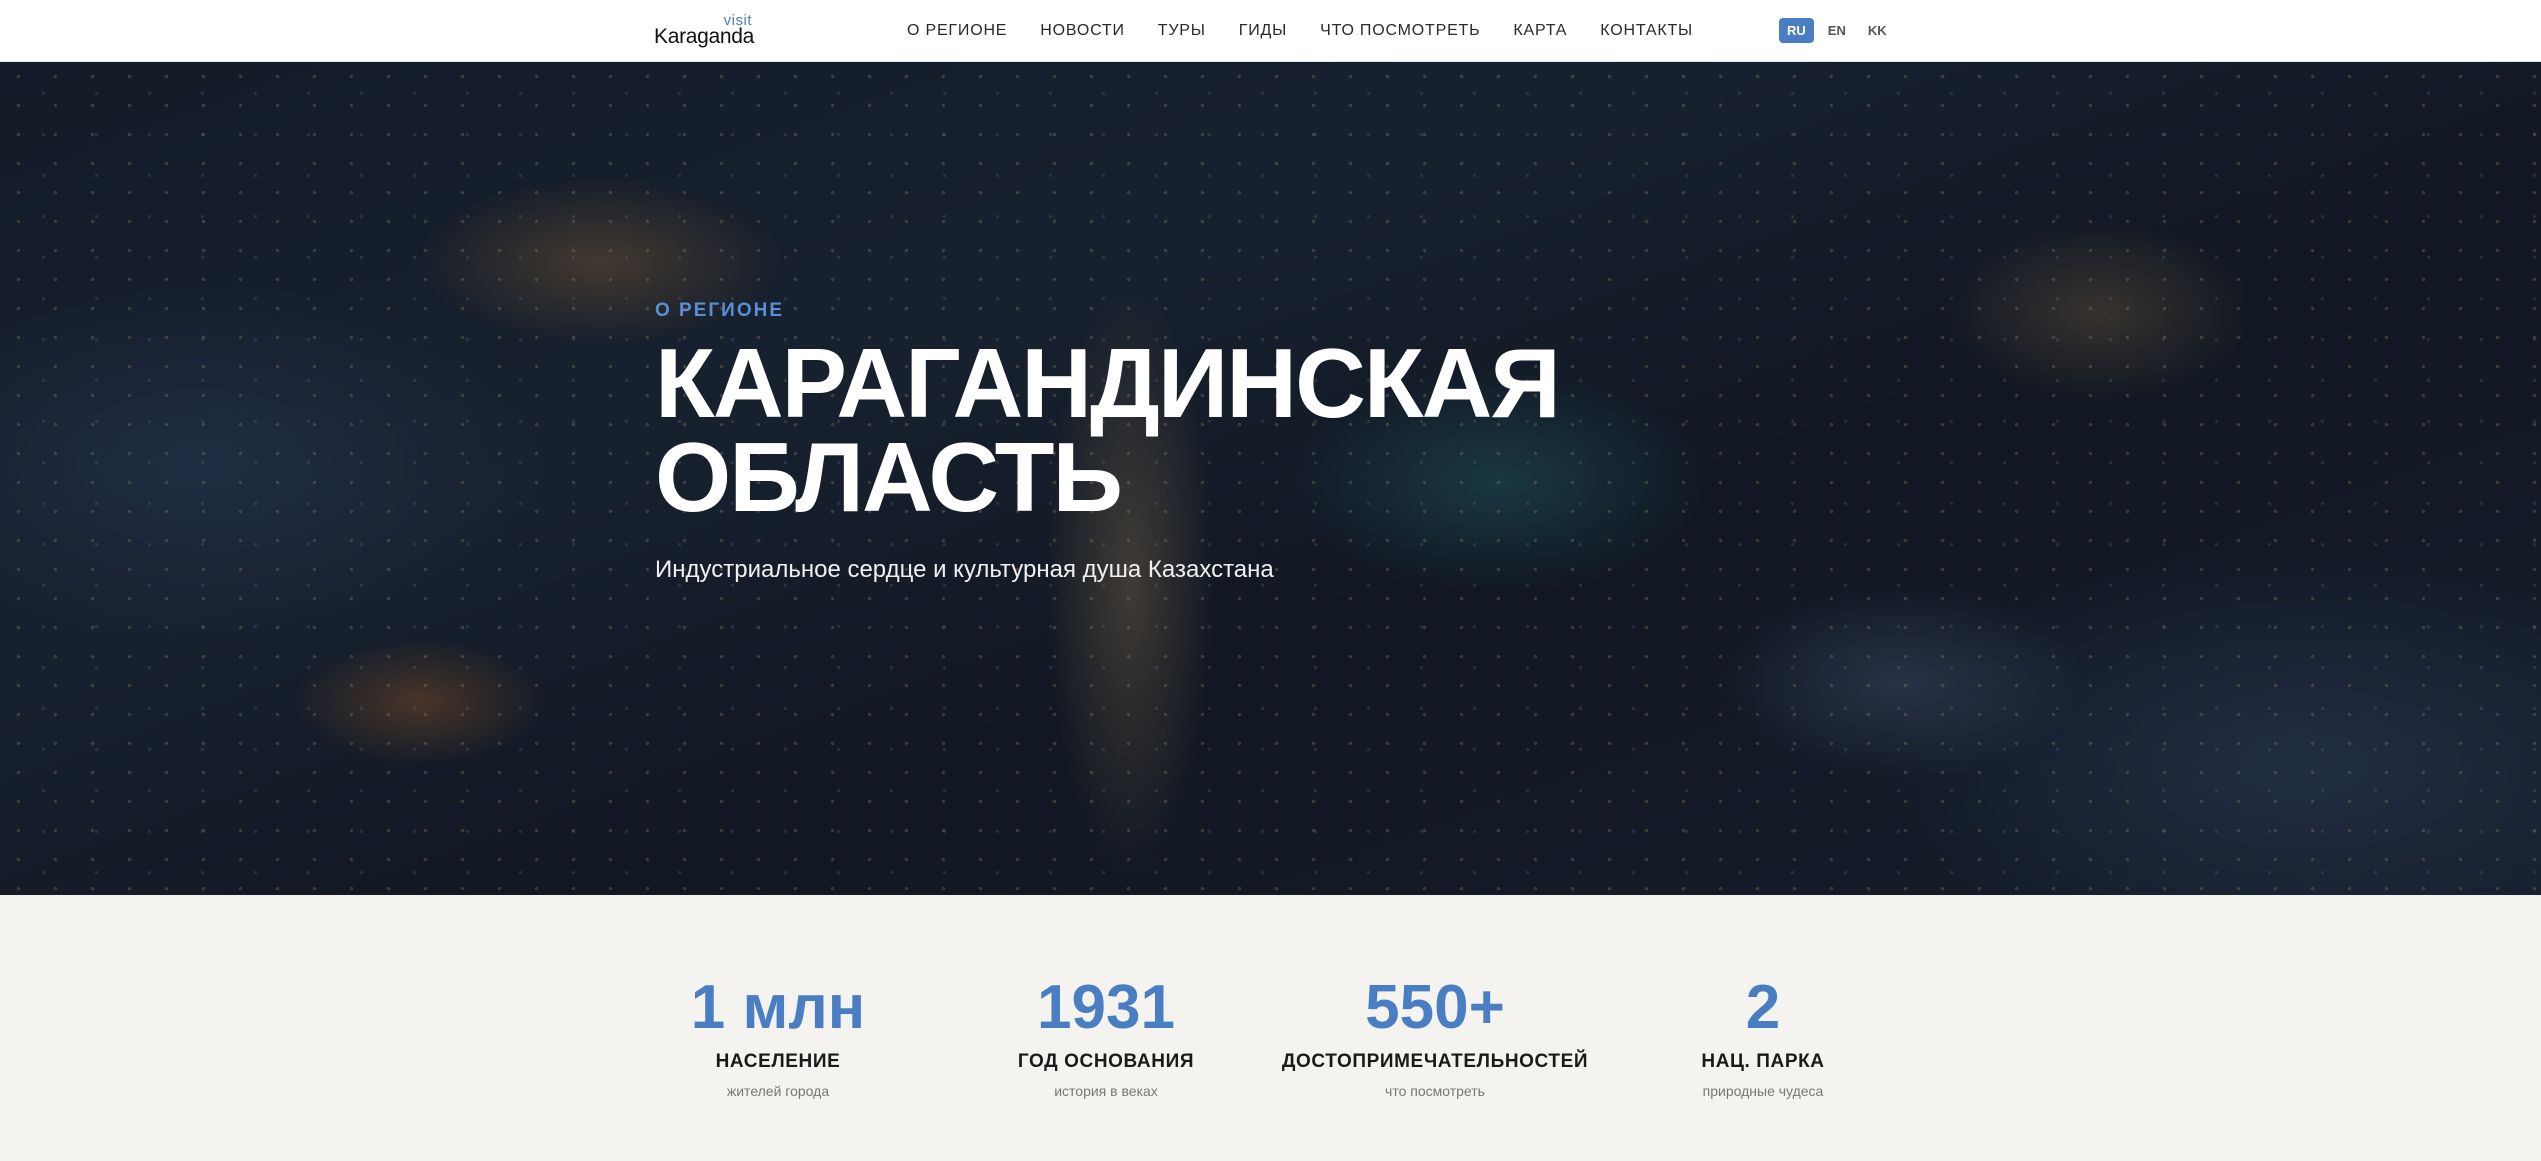 The height and width of the screenshot is (1161, 2541). I want to click on lang-button-ru: RU, so click(1796, 30).